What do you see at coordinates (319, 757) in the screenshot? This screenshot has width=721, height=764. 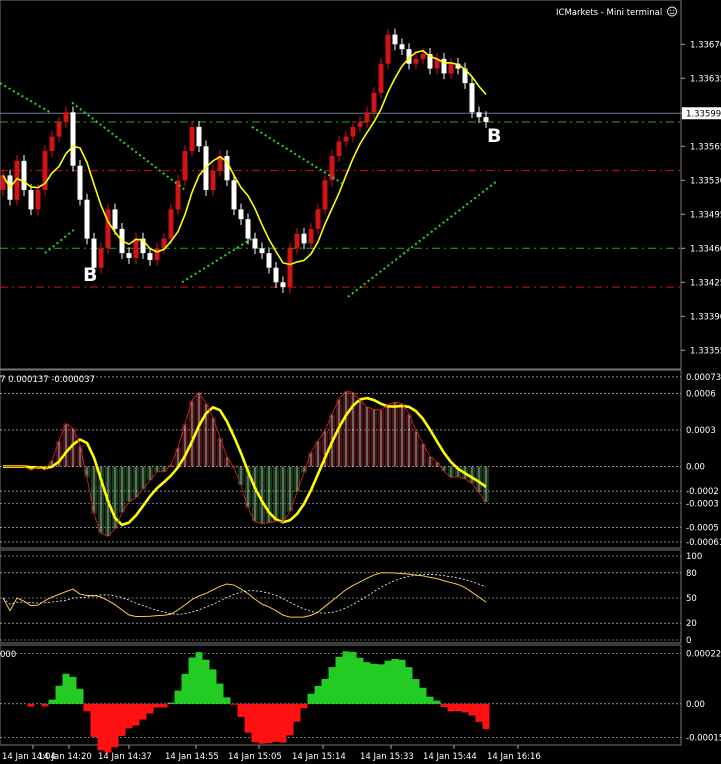 I see `time-tick-label: 14 Jan 15:14` at bounding box center [319, 757].